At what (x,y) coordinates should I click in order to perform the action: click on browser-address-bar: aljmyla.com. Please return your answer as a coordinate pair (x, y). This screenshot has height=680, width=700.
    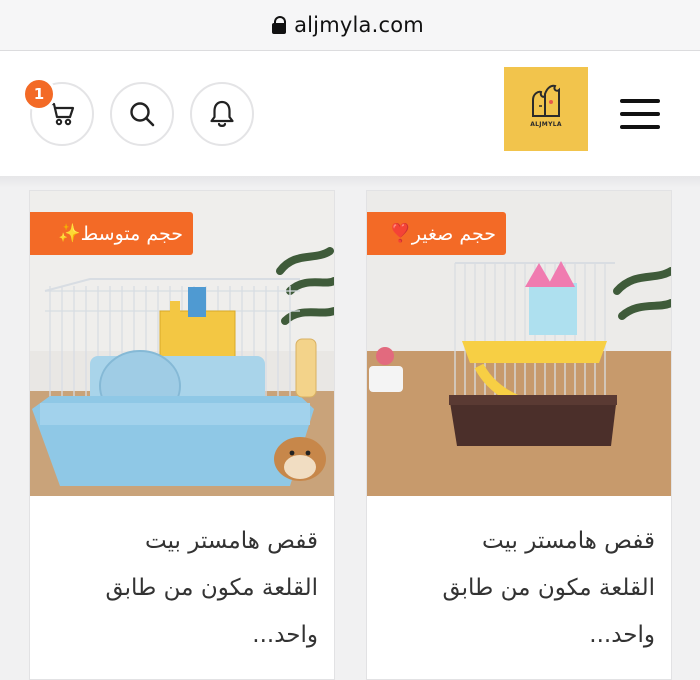
    Looking at the image, I should click on (350, 25).